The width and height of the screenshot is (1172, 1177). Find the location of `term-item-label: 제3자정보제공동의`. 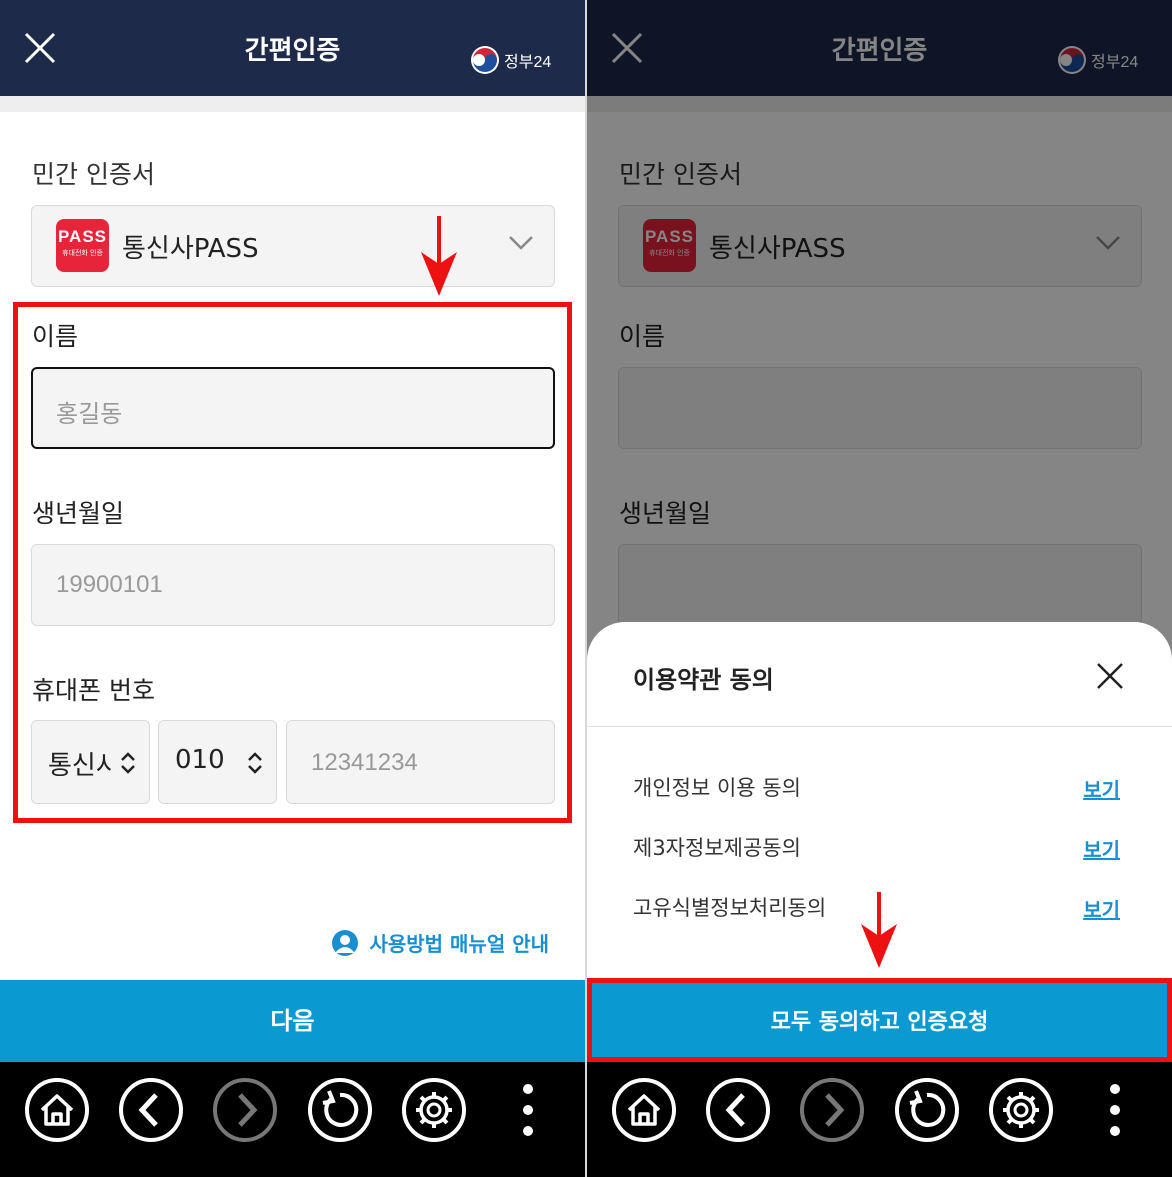

term-item-label: 제3자정보제공동의 is located at coordinates (717, 848).